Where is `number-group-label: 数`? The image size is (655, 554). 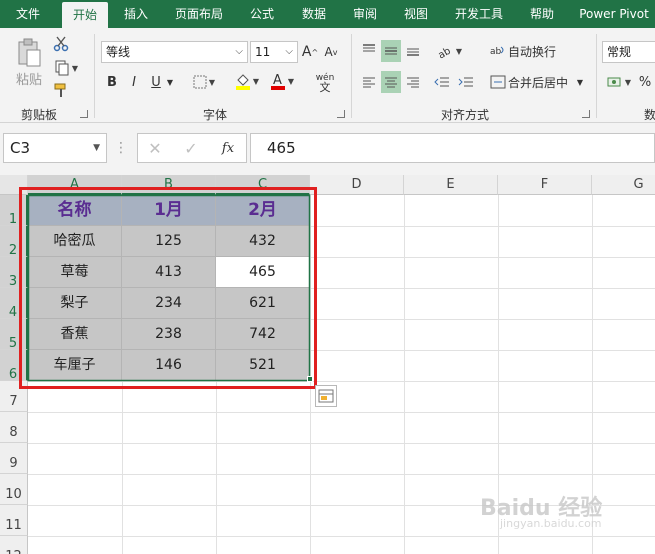
number-group-label: 数 is located at coordinates (649, 115).